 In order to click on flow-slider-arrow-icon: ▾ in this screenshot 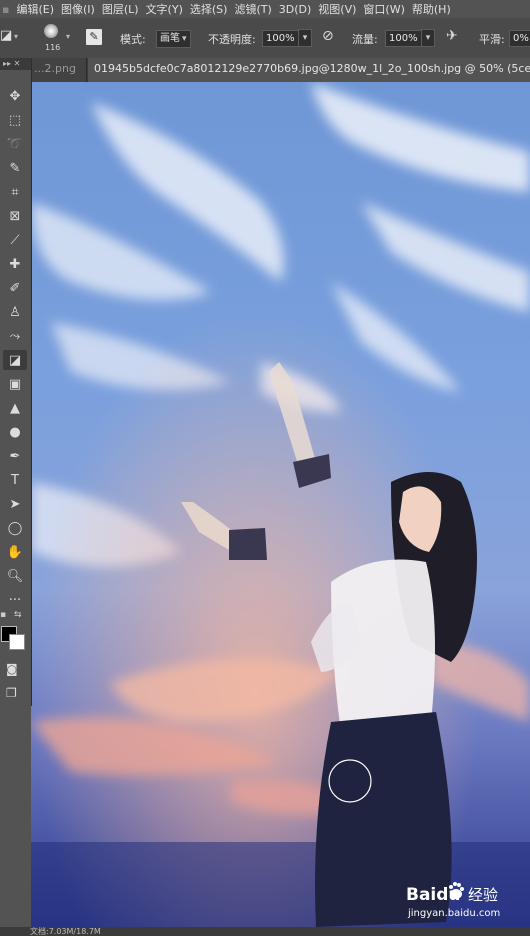, I will do `click(428, 38)`.